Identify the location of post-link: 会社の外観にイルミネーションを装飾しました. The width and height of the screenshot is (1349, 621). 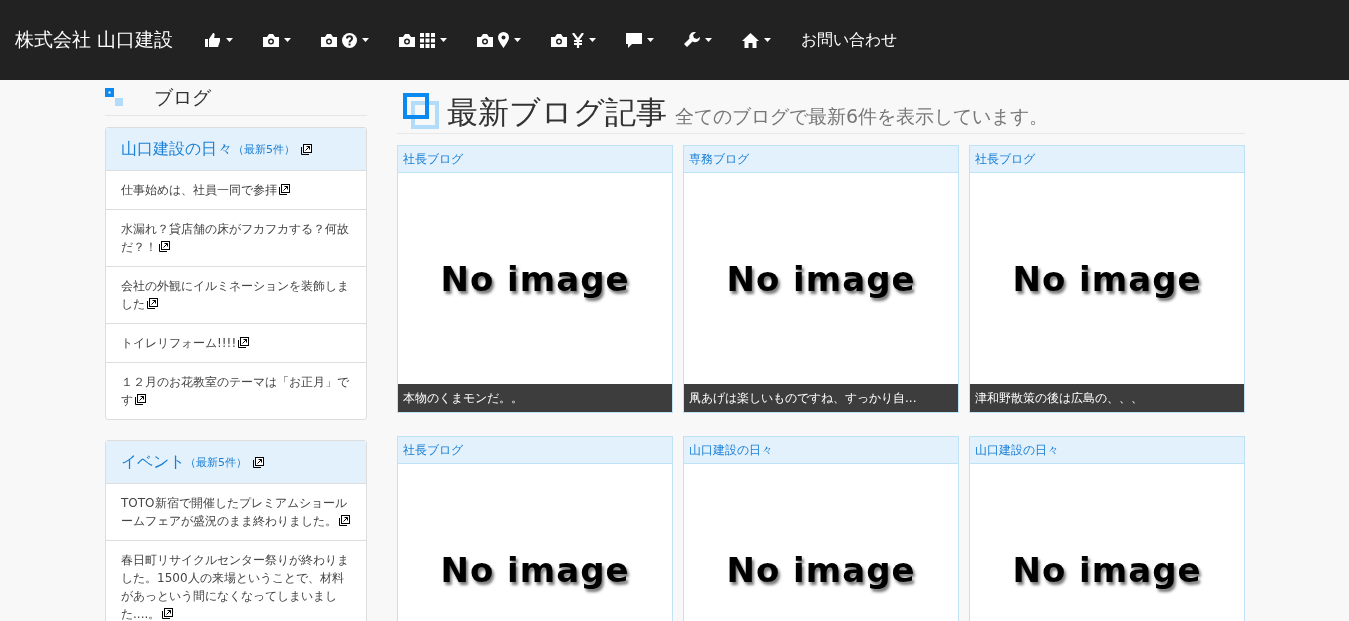
(236, 295).